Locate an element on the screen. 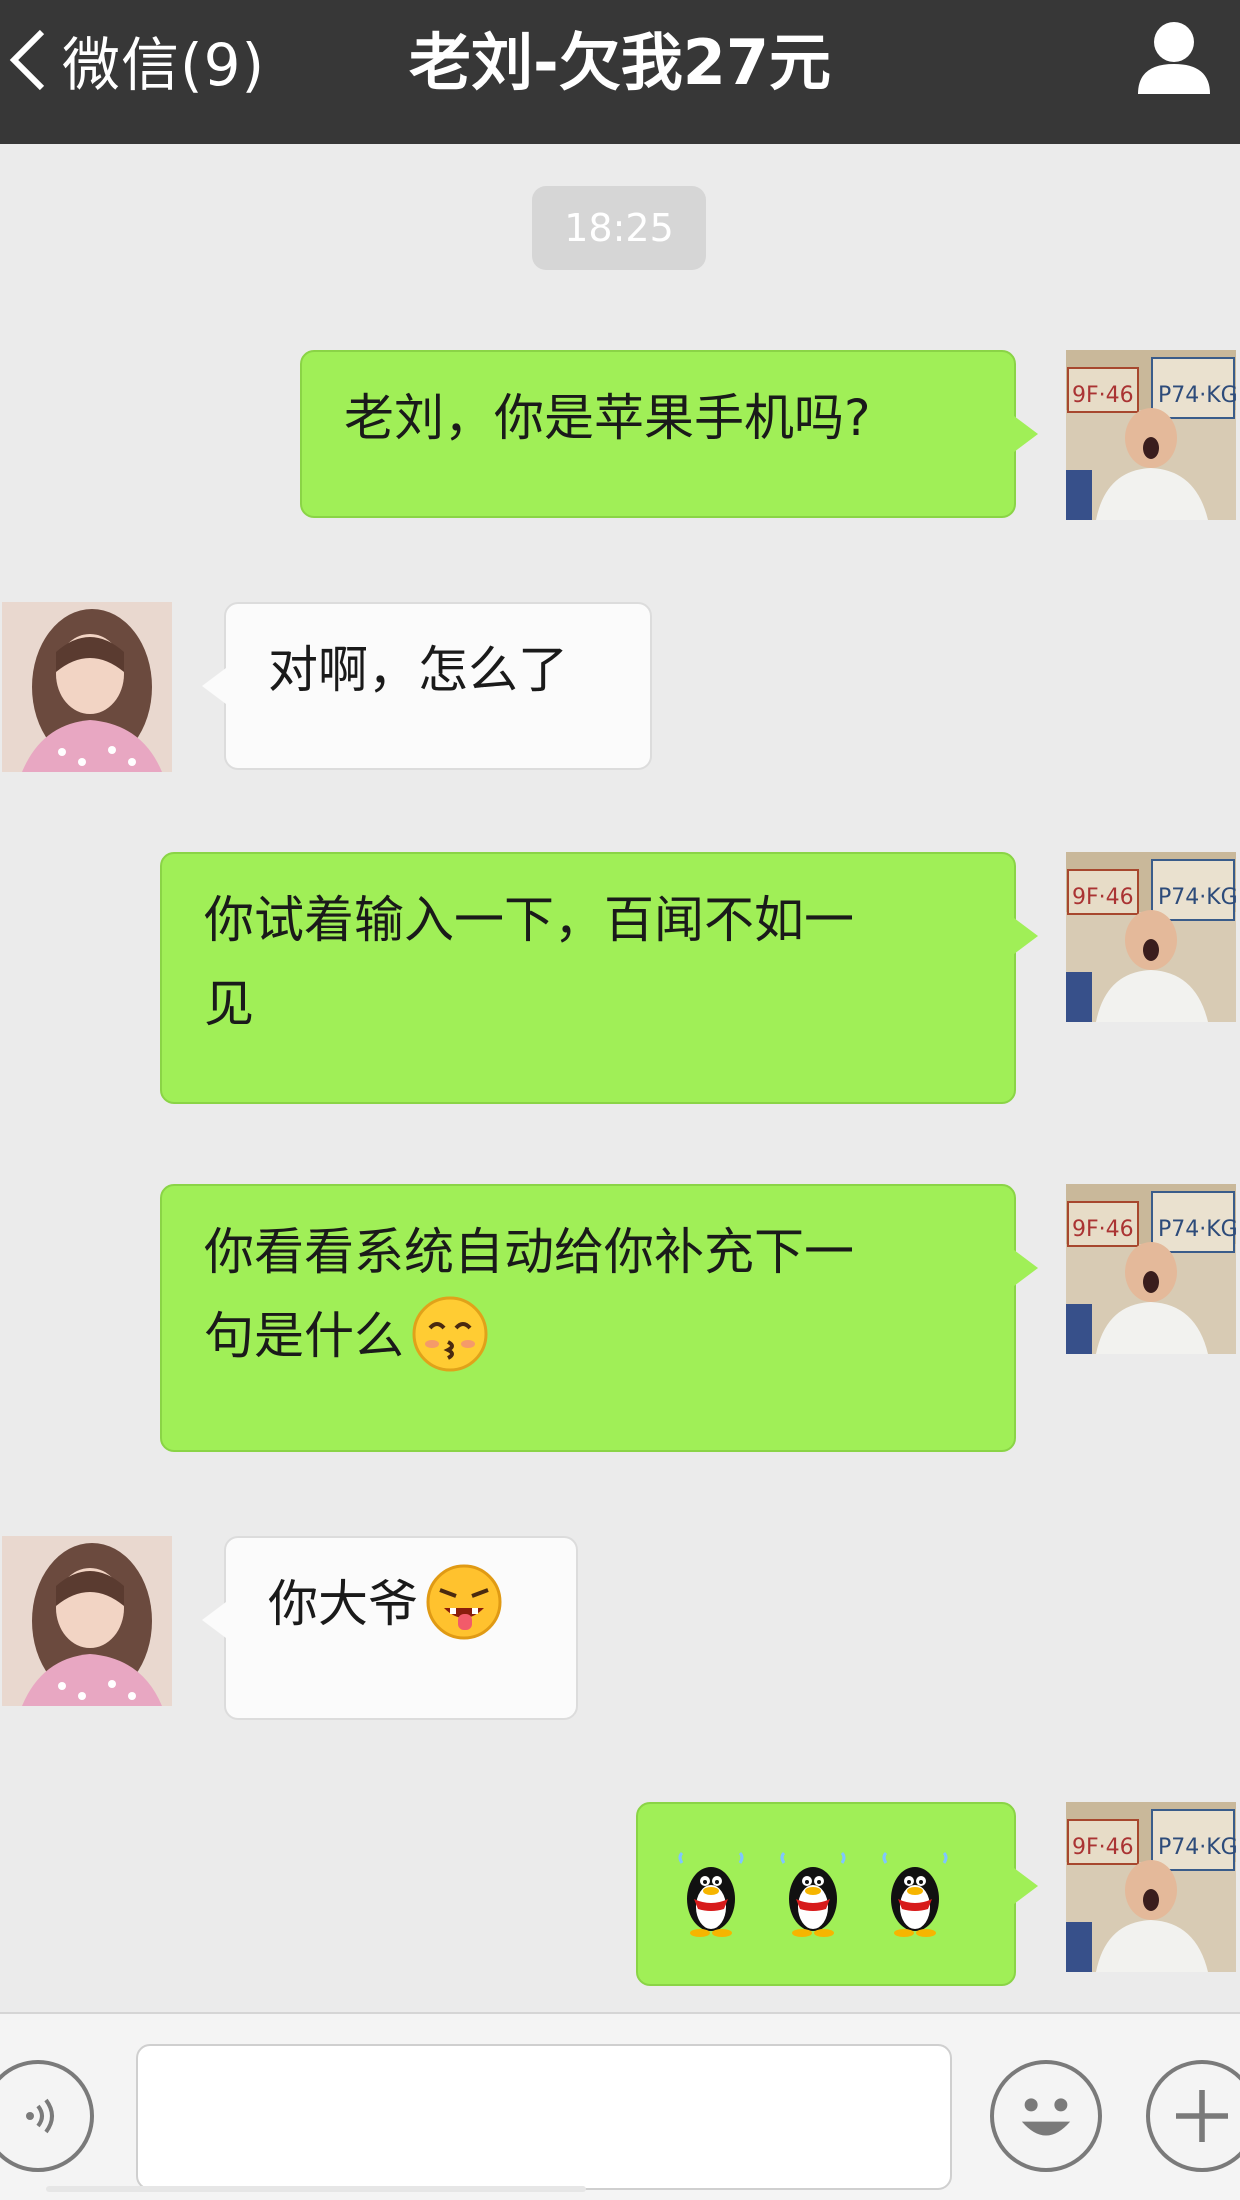 Image resolution: width=1240 pixels, height=2200 pixels. home-indicator is located at coordinates (316, 2189).